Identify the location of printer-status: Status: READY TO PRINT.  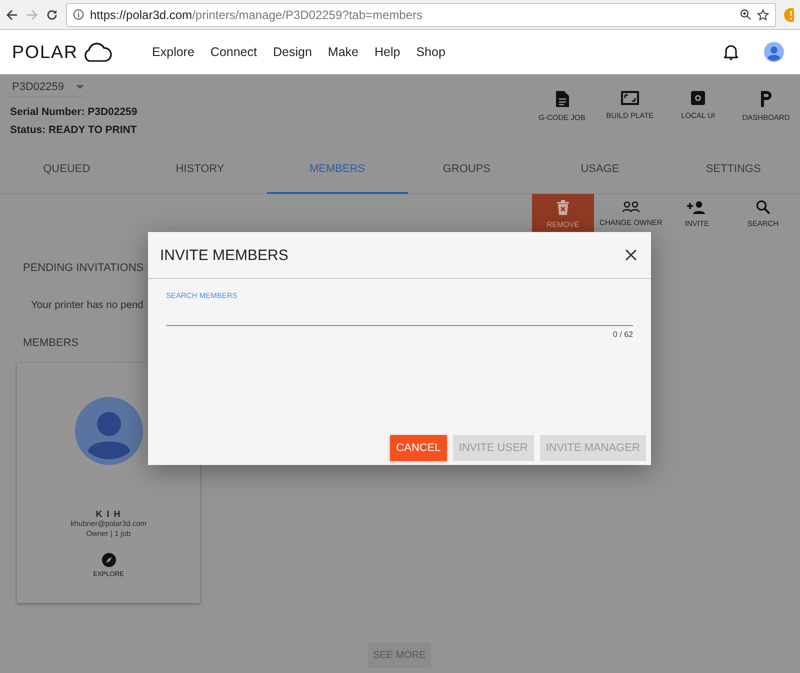
(74, 130).